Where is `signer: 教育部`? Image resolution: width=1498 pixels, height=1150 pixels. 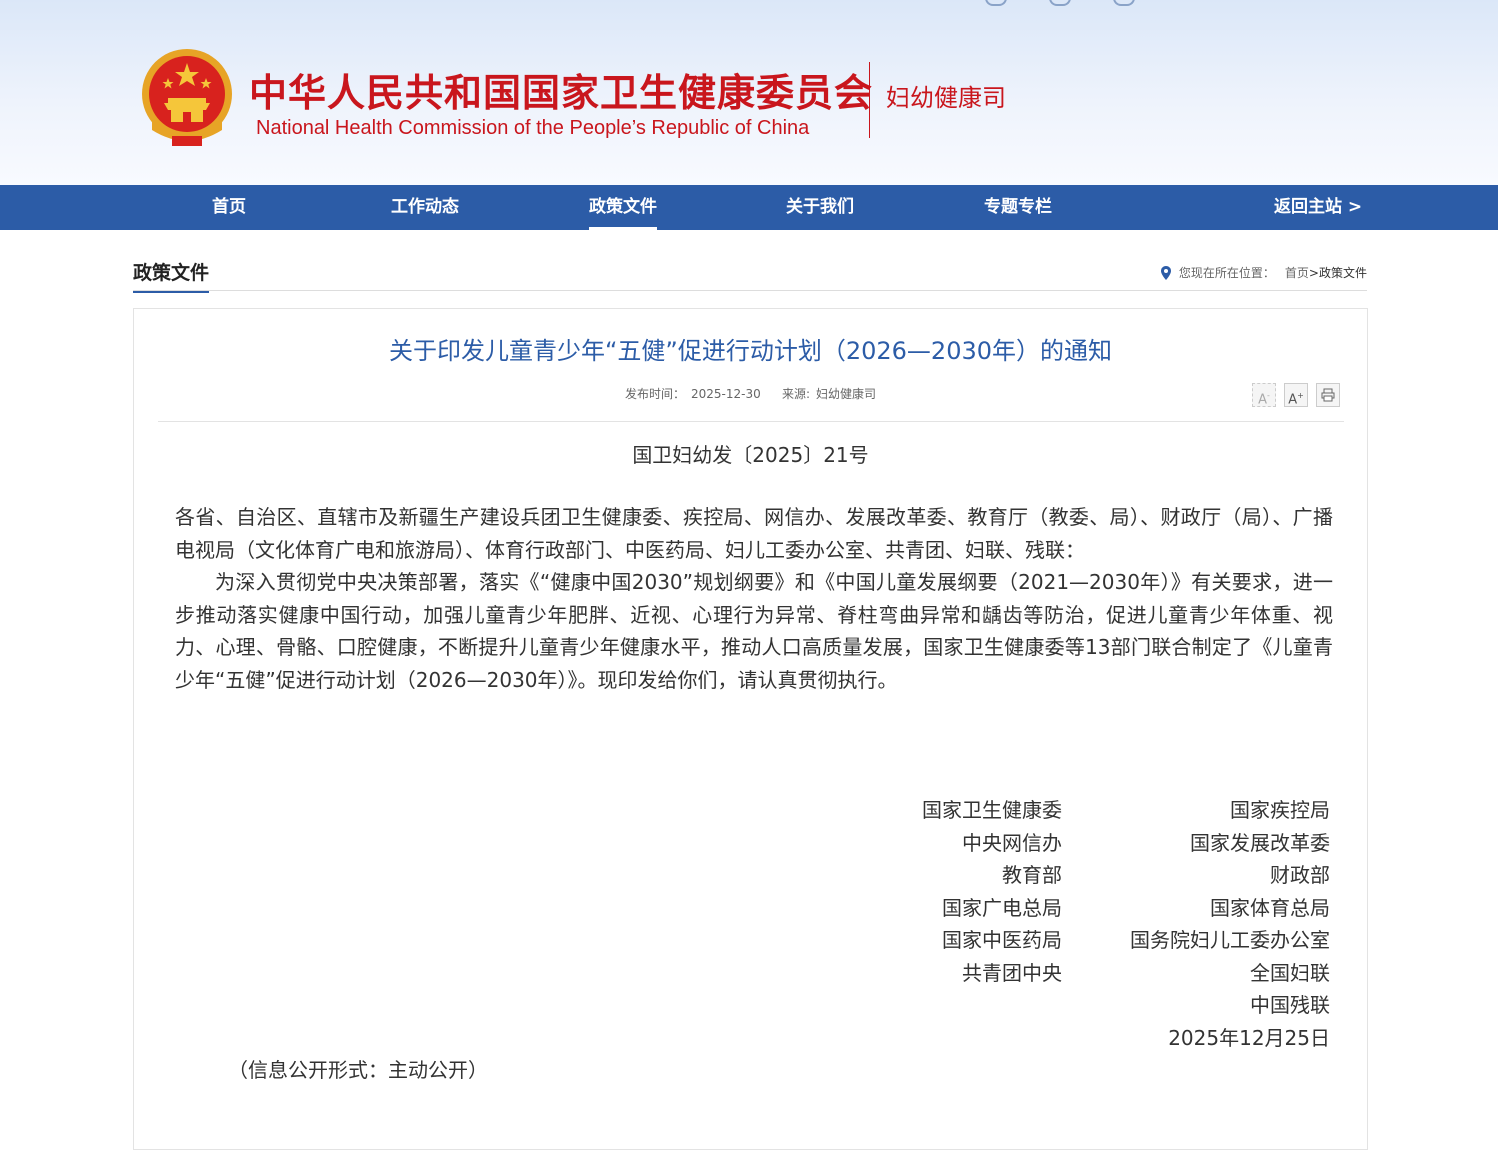 signer: 教育部 is located at coordinates (1032, 875).